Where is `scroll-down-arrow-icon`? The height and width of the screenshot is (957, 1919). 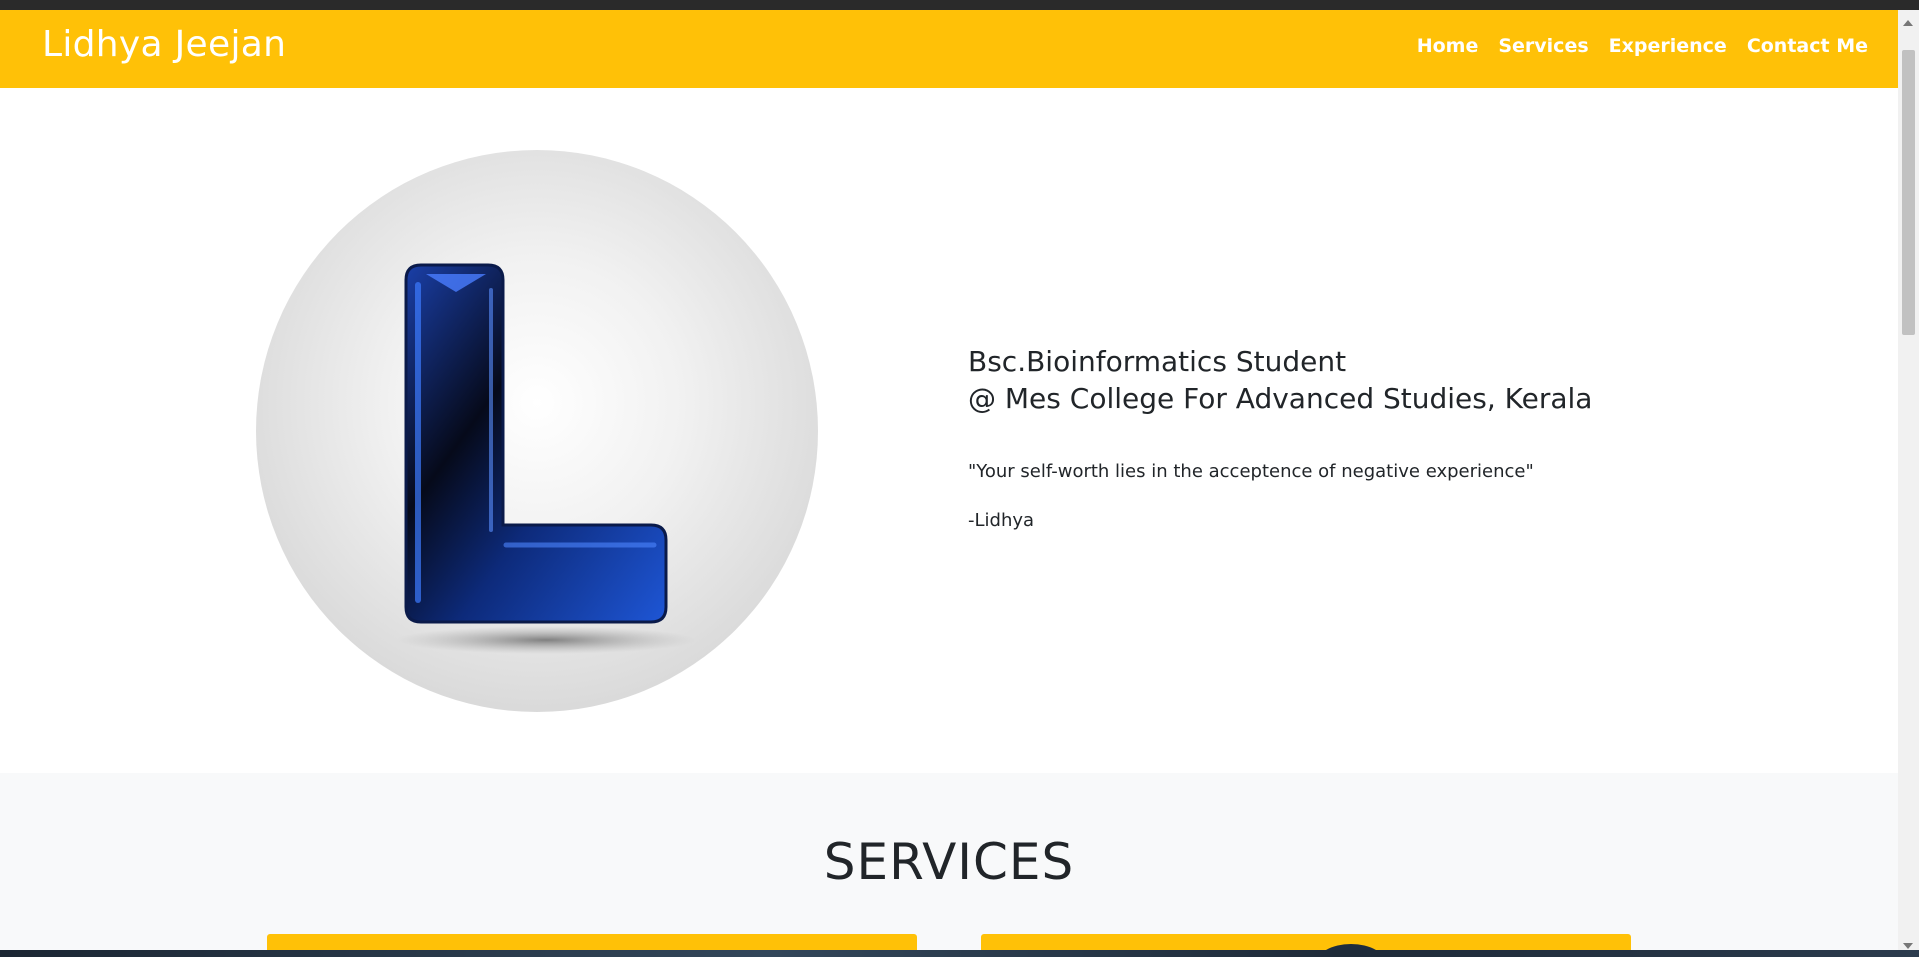 scroll-down-arrow-icon is located at coordinates (1908, 946).